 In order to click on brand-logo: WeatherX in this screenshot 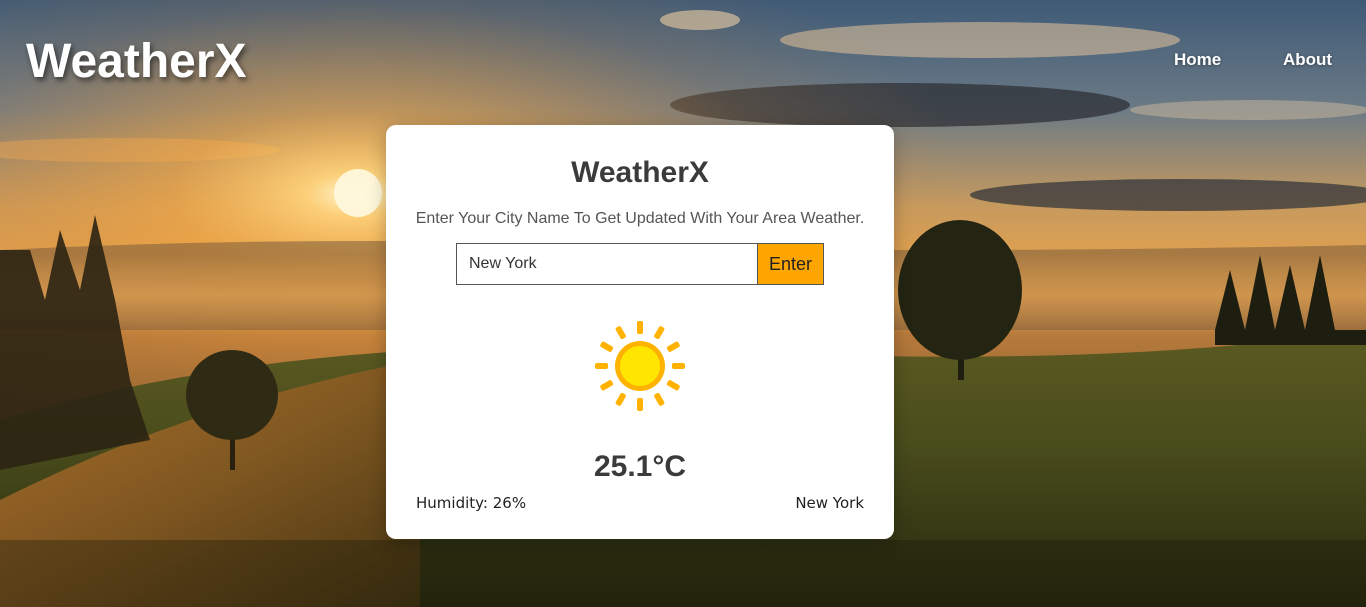, I will do `click(136, 62)`.